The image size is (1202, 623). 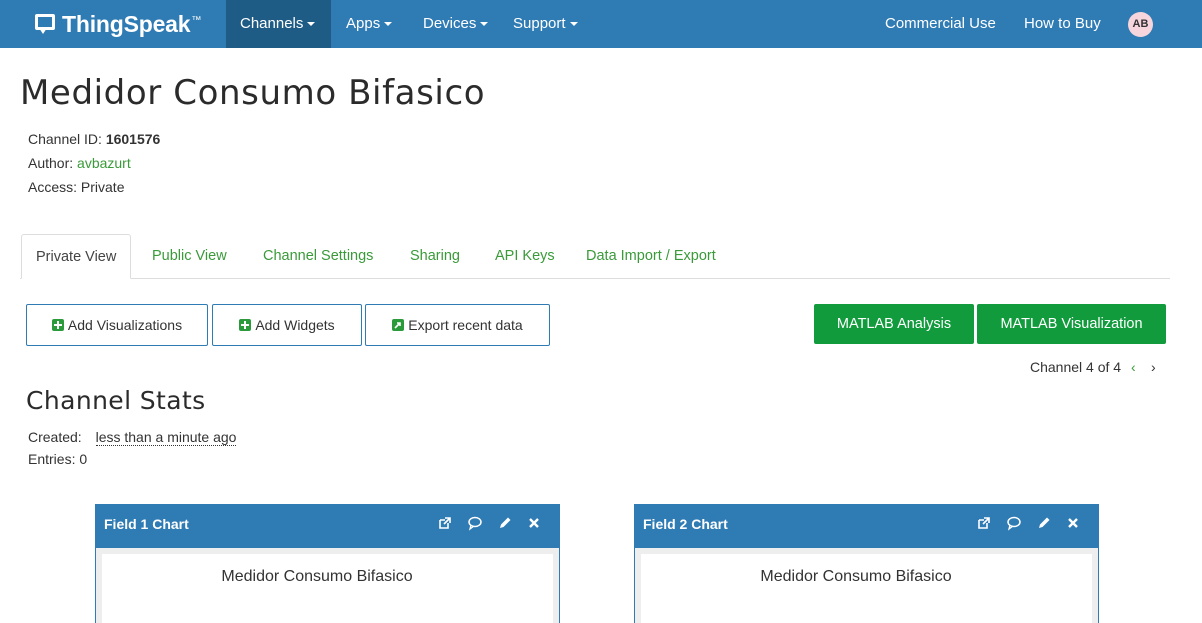 I want to click on export-recent-data-label: Export recent data, so click(x=465, y=325).